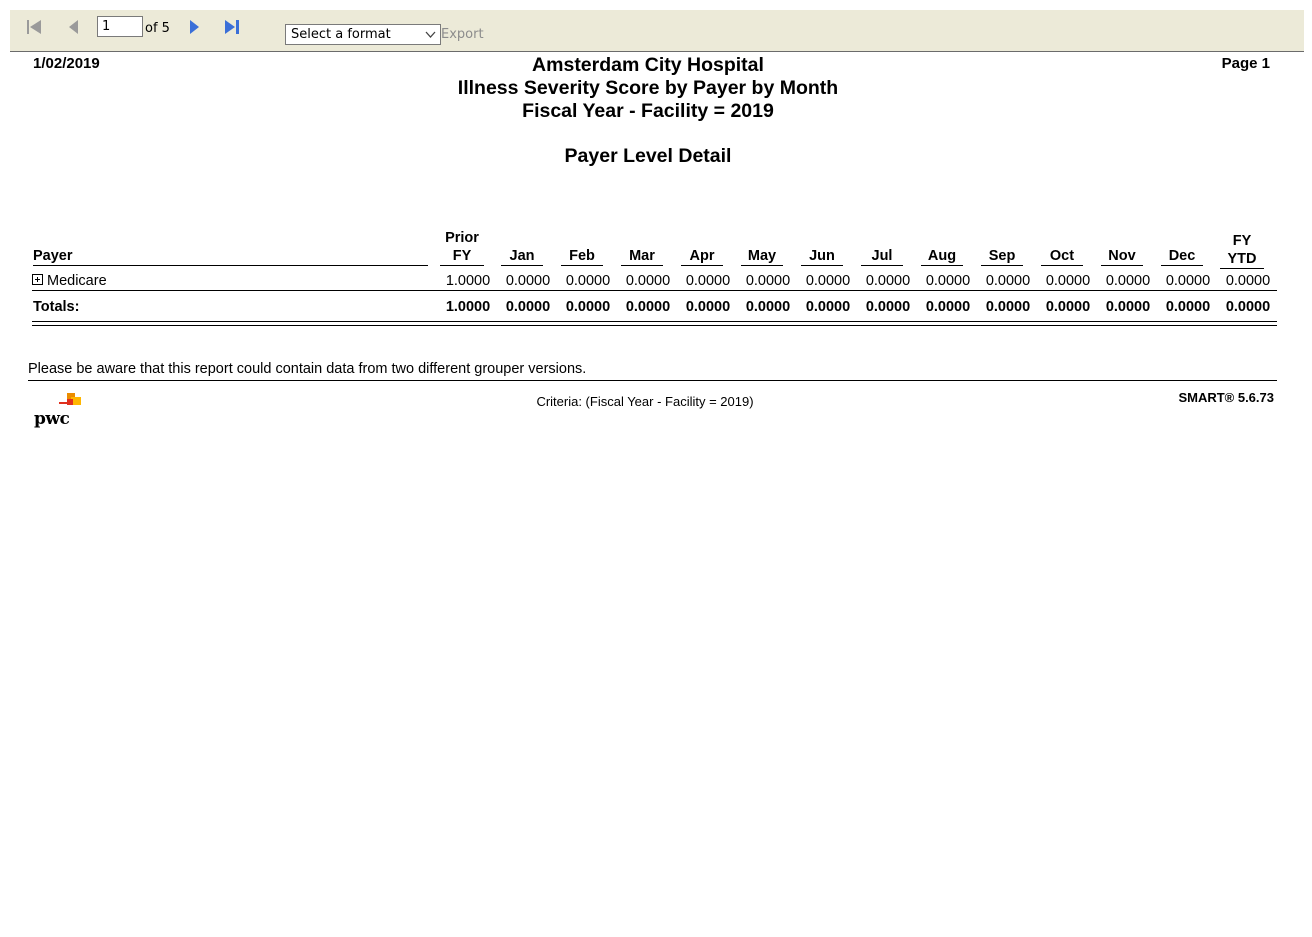 The height and width of the screenshot is (937, 1312). What do you see at coordinates (77, 281) in the screenshot?
I see `payer-name: Medicare` at bounding box center [77, 281].